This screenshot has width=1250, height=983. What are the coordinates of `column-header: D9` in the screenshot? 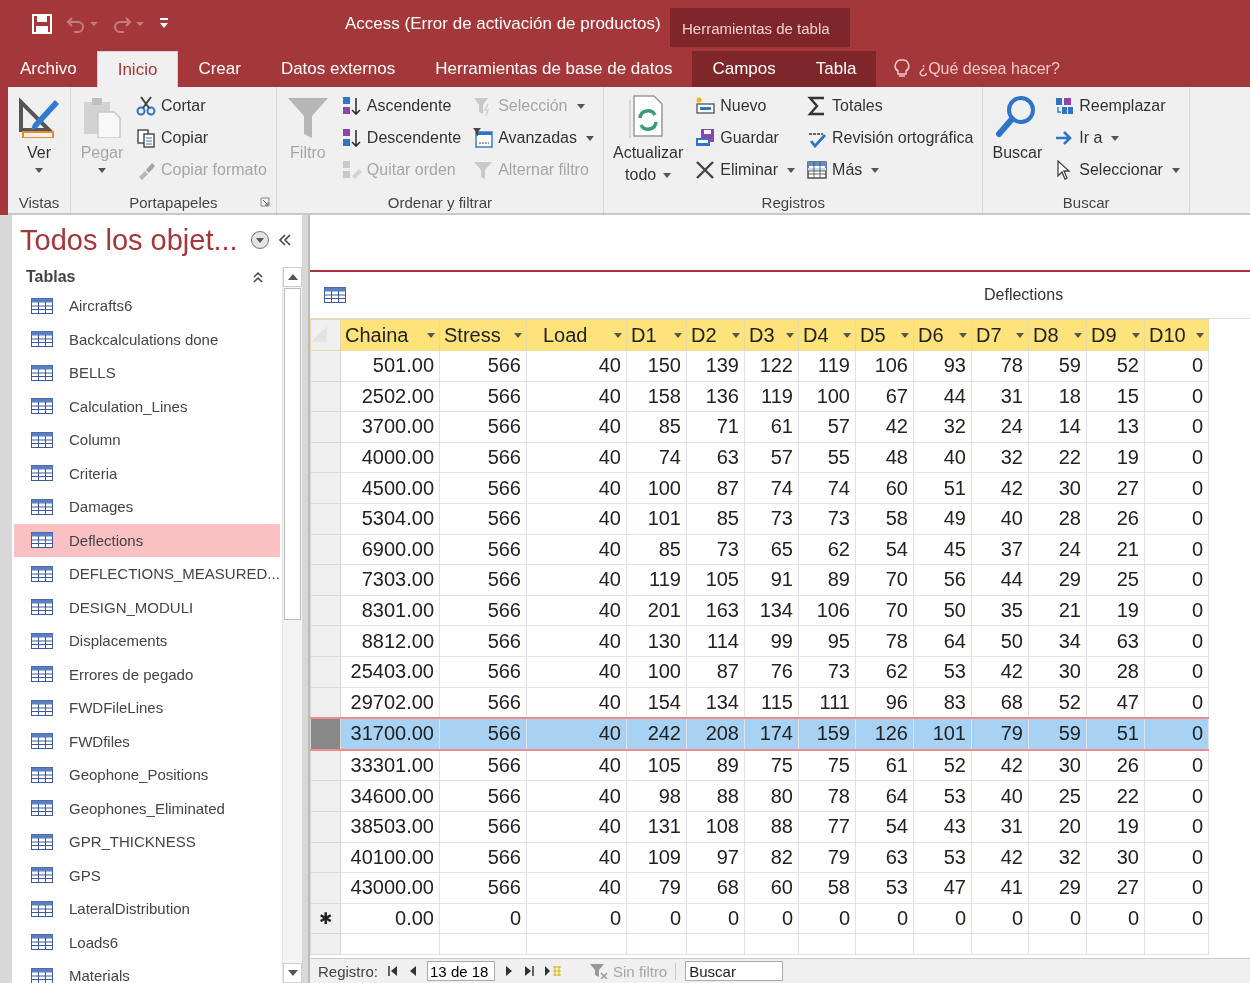 It's located at (1115, 335).